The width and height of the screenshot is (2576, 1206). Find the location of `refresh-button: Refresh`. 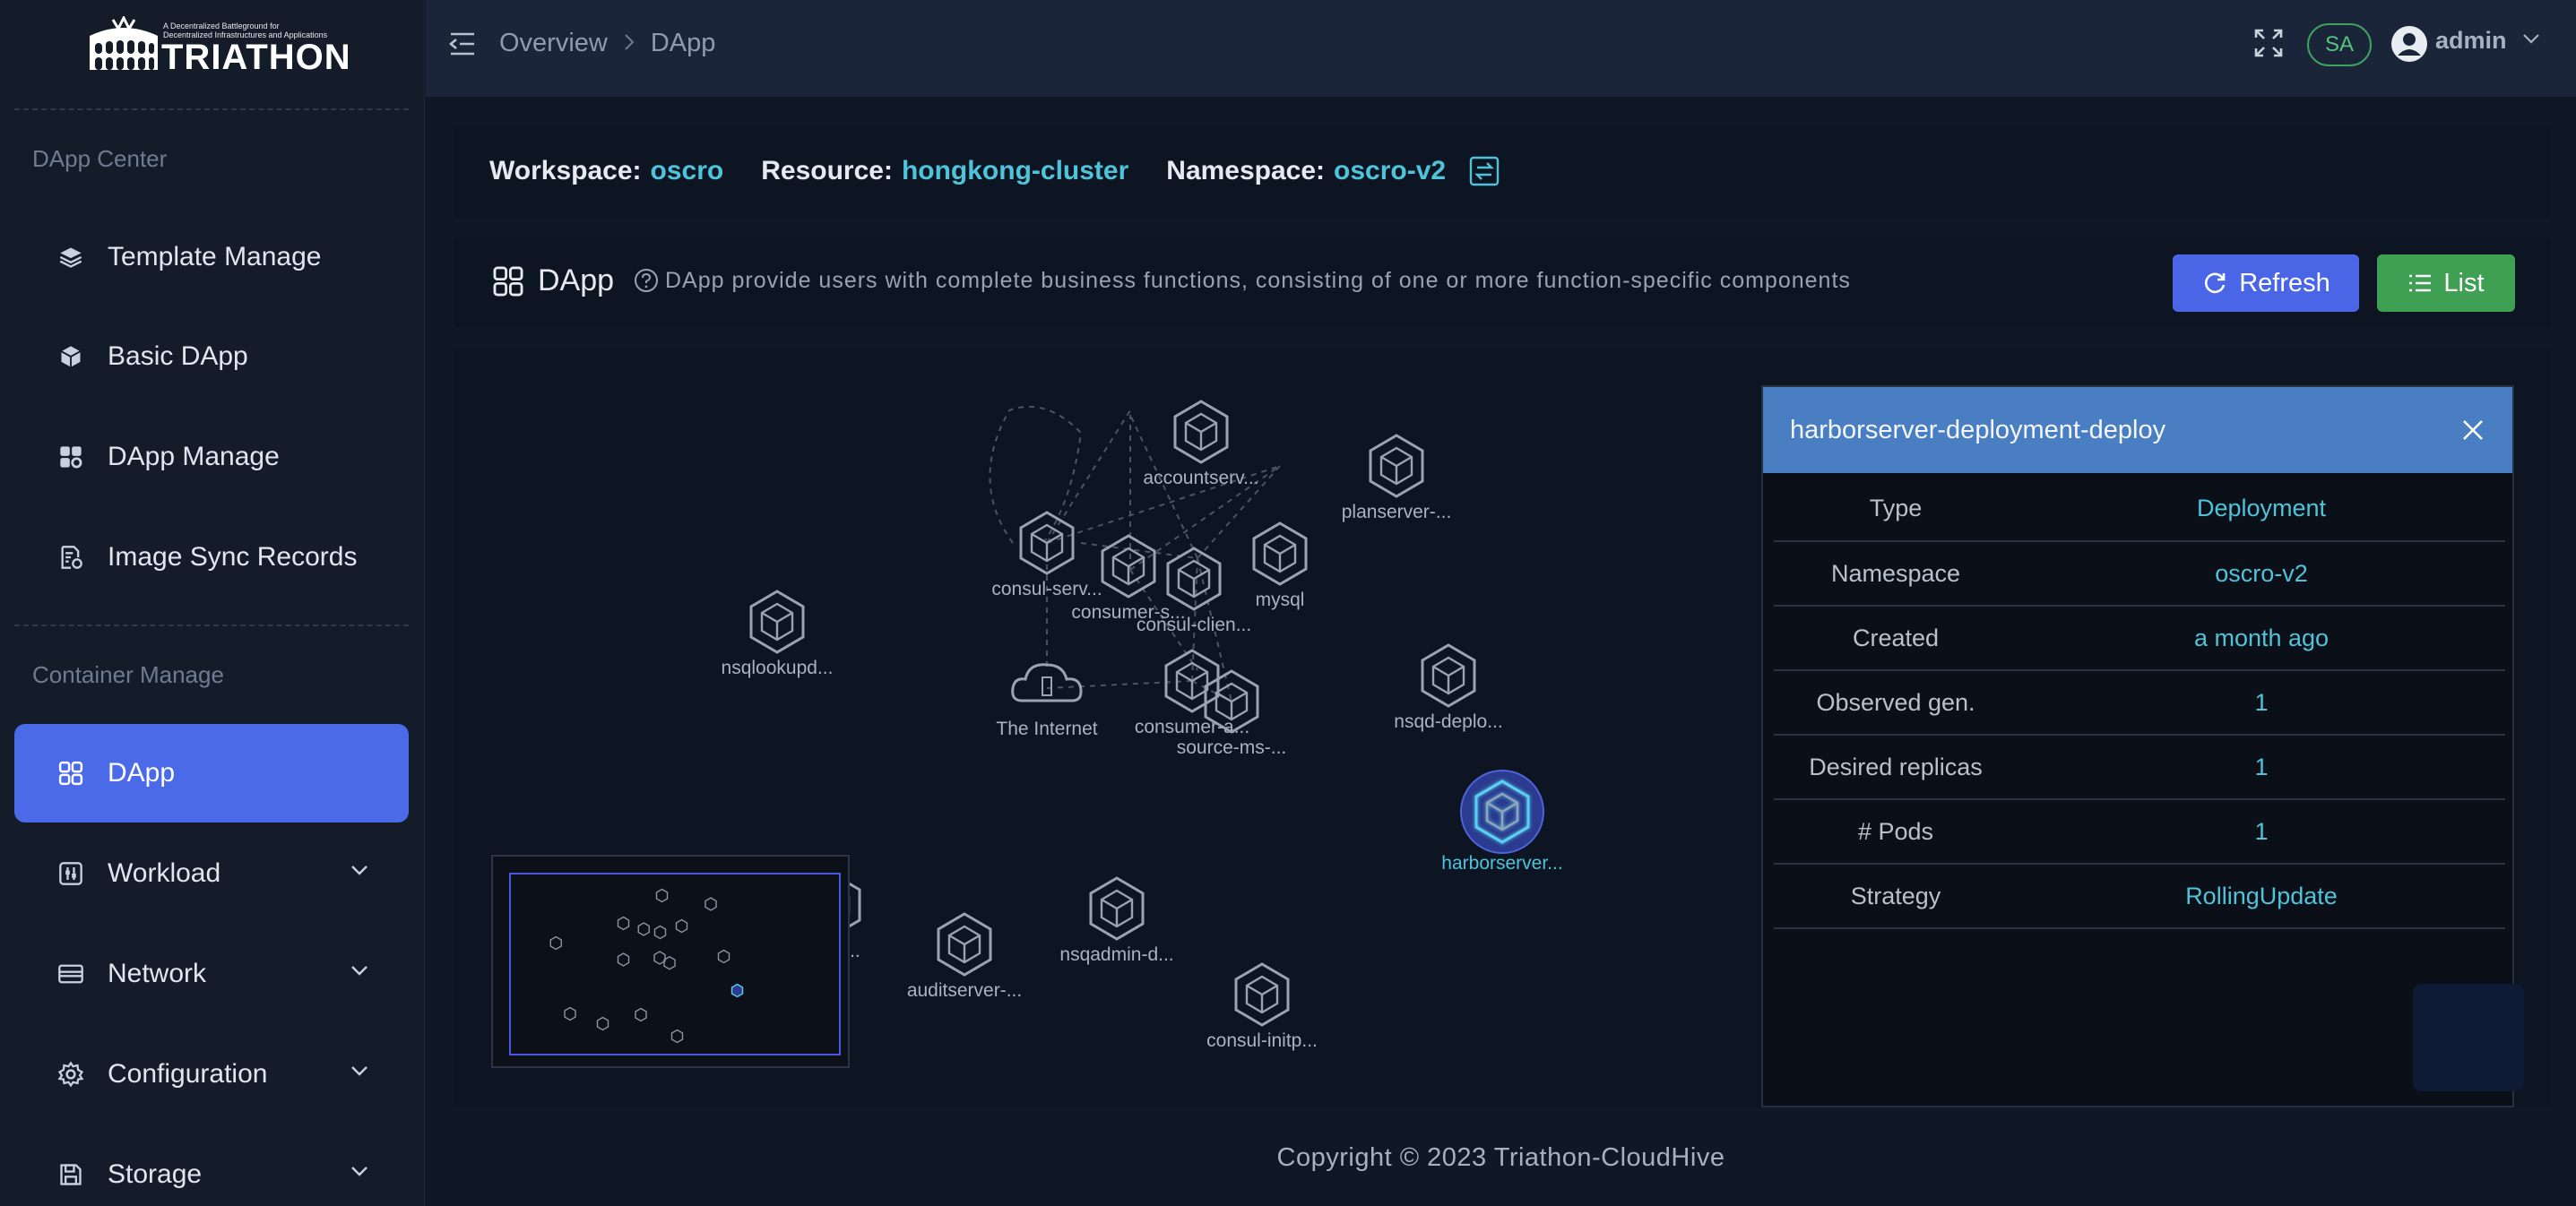

refresh-button: Refresh is located at coordinates (2266, 283).